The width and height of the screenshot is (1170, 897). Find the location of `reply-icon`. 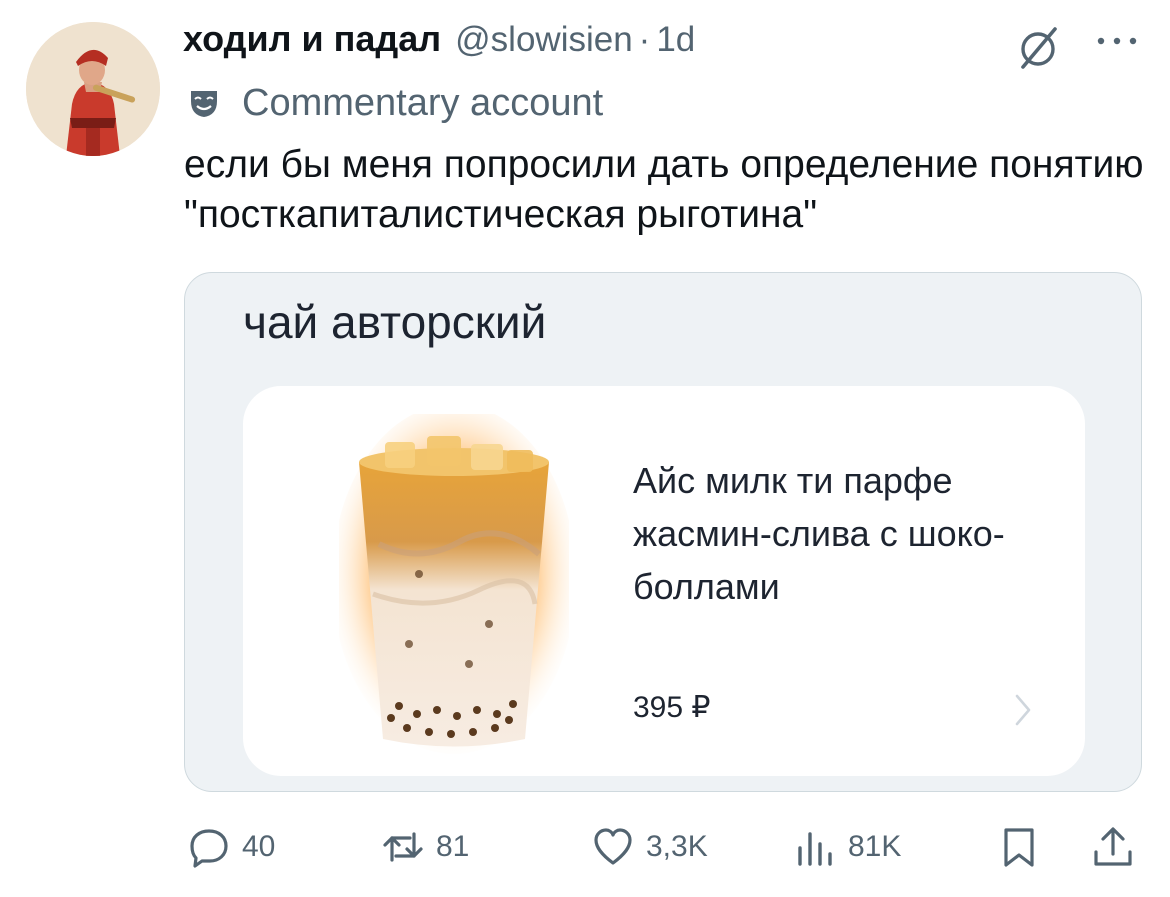

reply-icon is located at coordinates (209, 848).